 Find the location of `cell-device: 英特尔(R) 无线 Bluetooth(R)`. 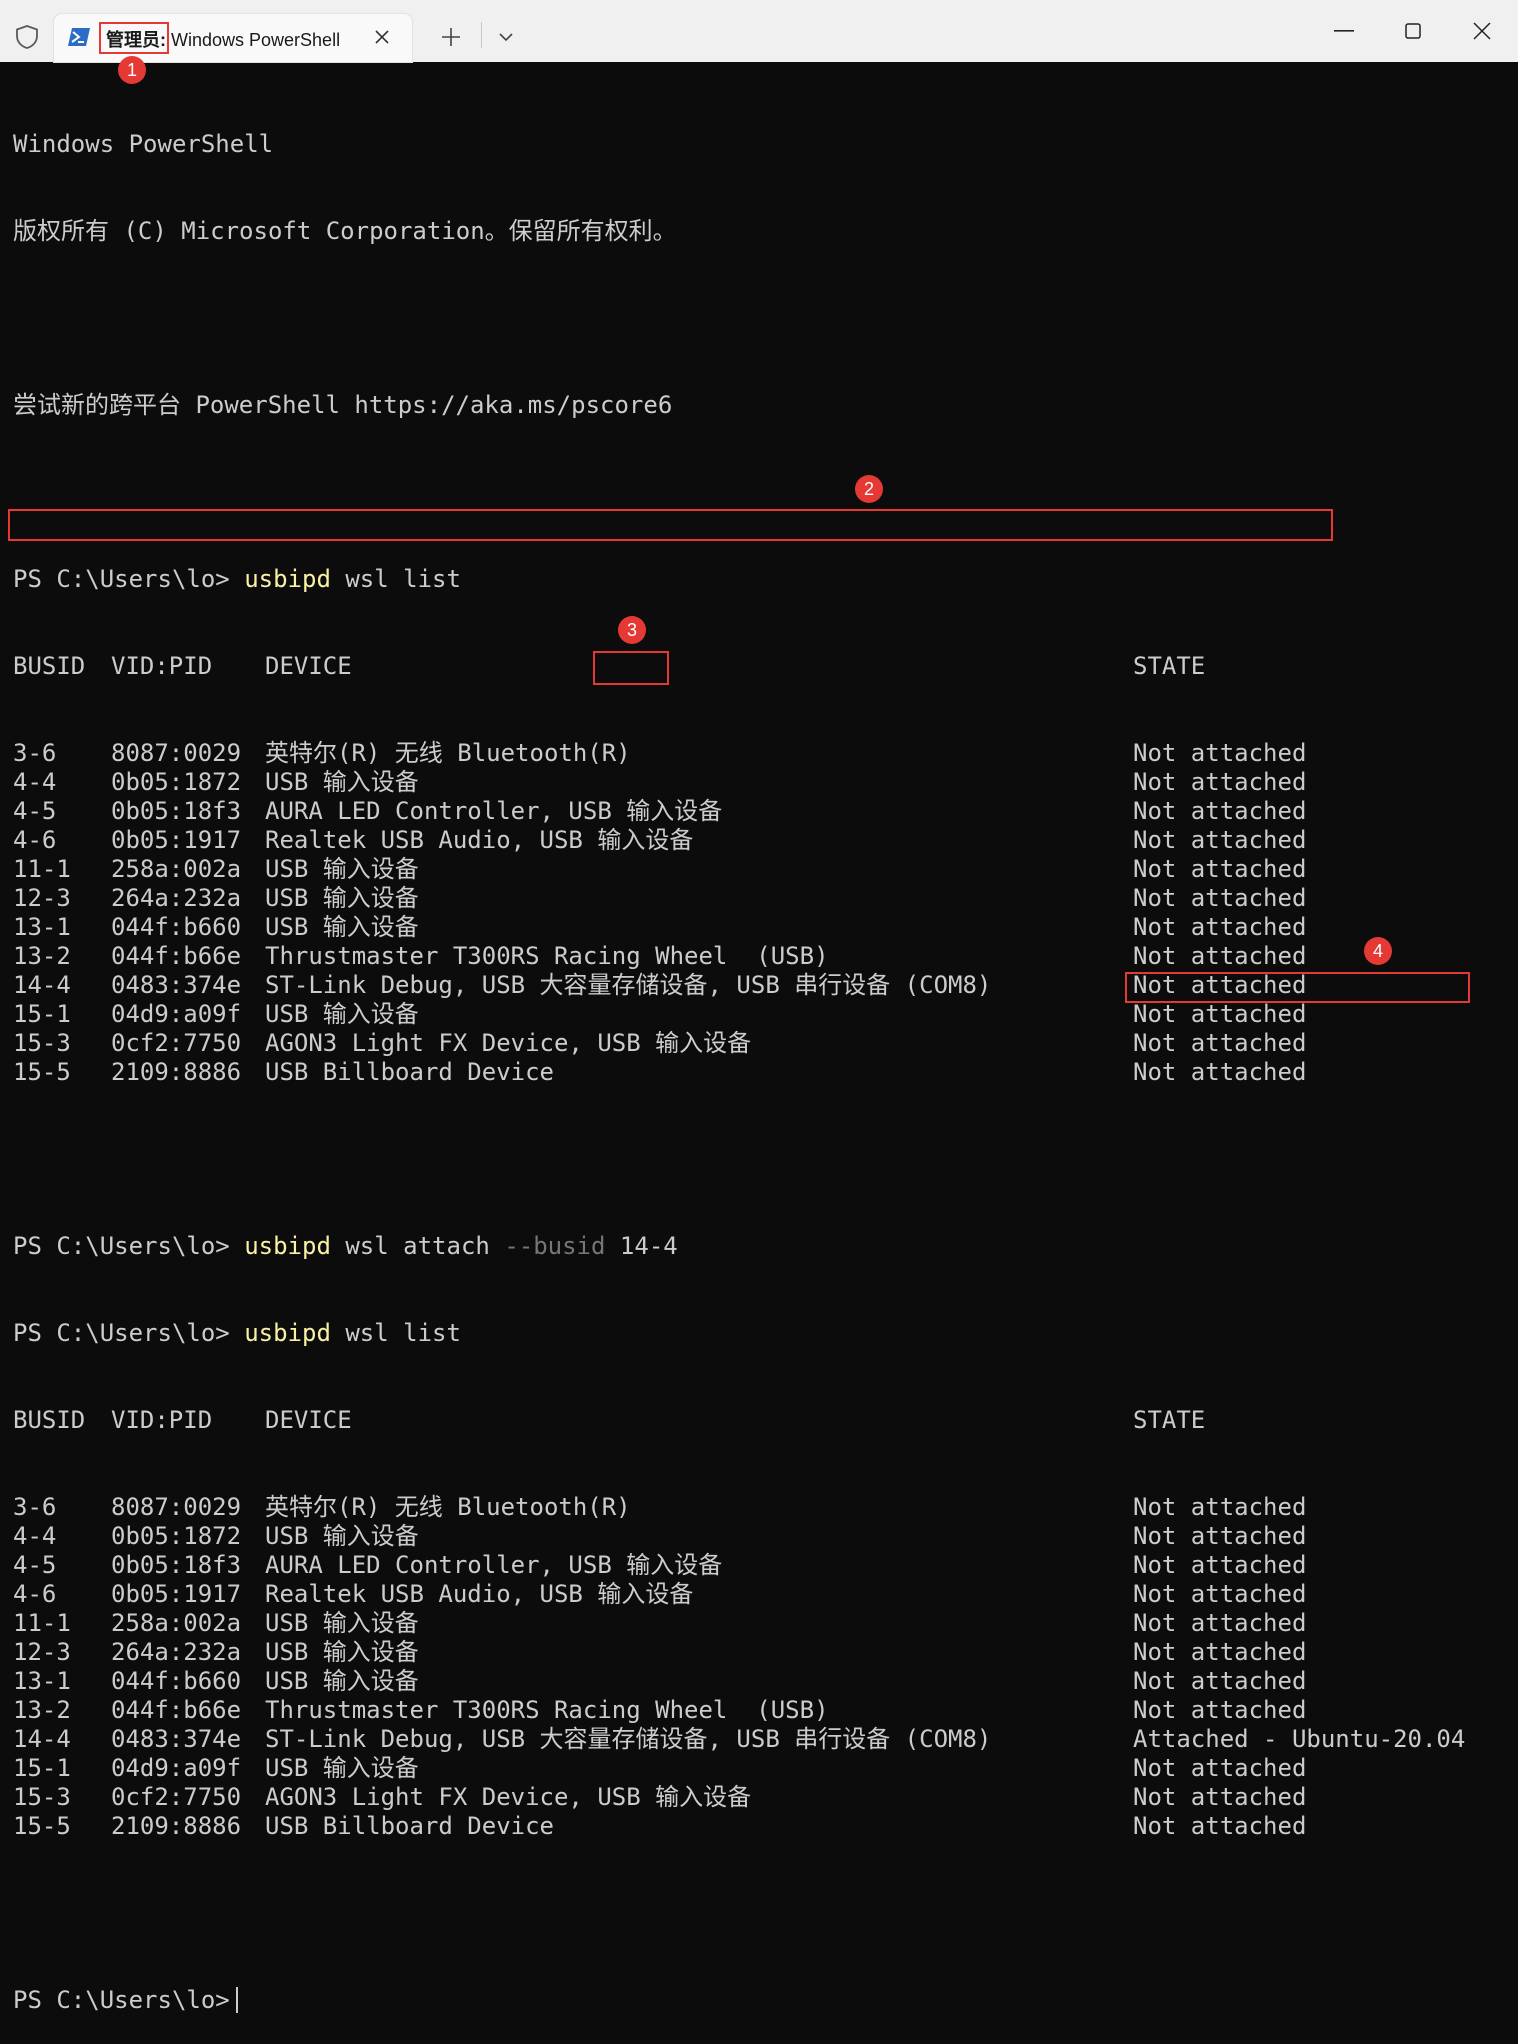

cell-device: 英特尔(R) 无线 Bluetooth(R) is located at coordinates (448, 1507).